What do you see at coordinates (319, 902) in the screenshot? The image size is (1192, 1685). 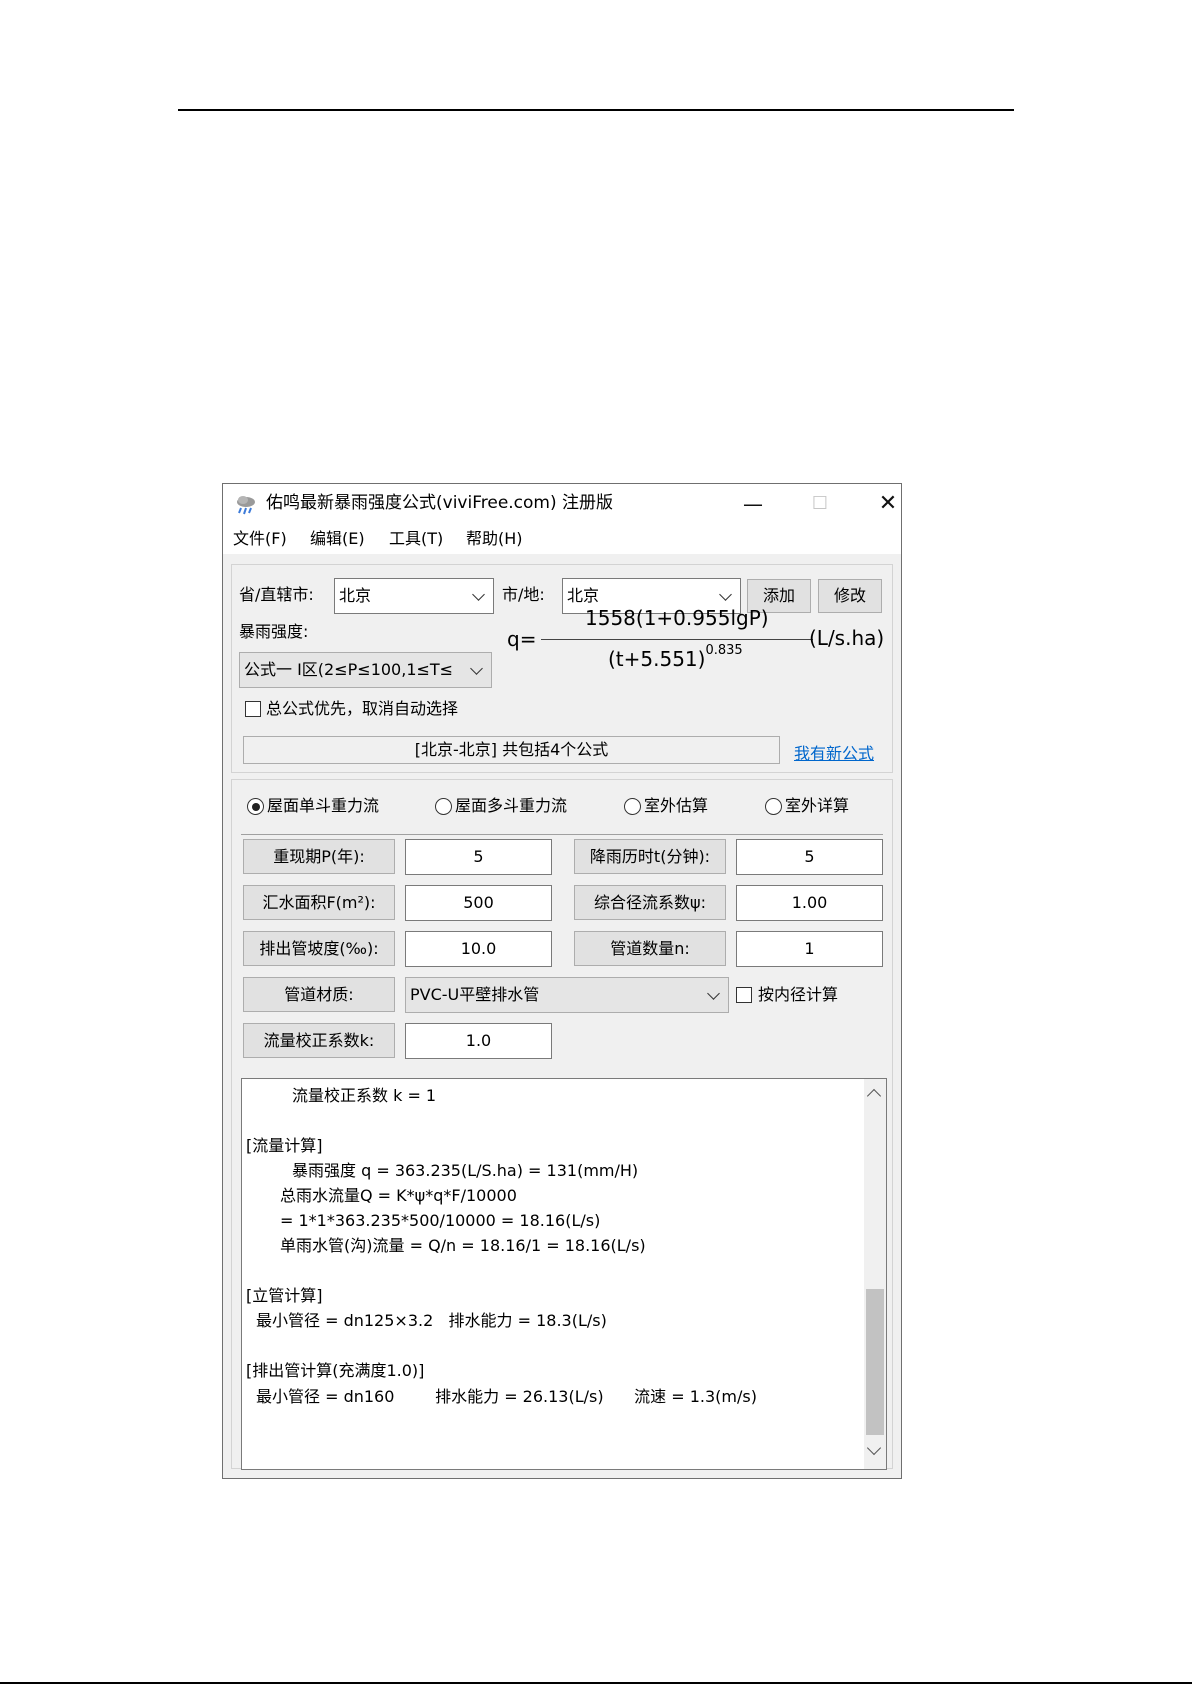 I see `area-button: 汇水面积F(m²):` at bounding box center [319, 902].